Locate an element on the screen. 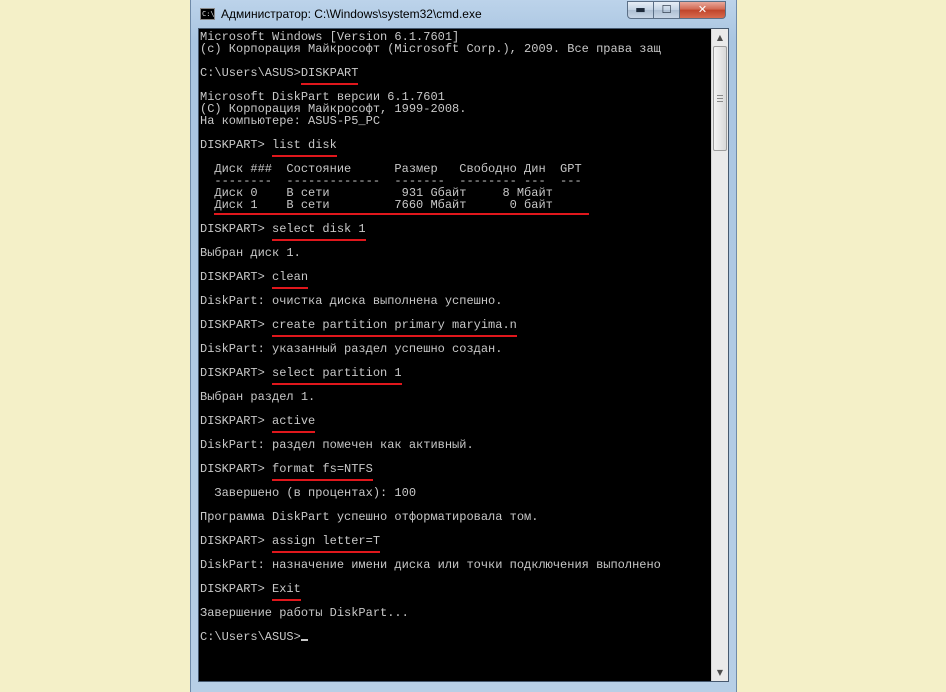  highlighted-command: active is located at coordinates (294, 421).